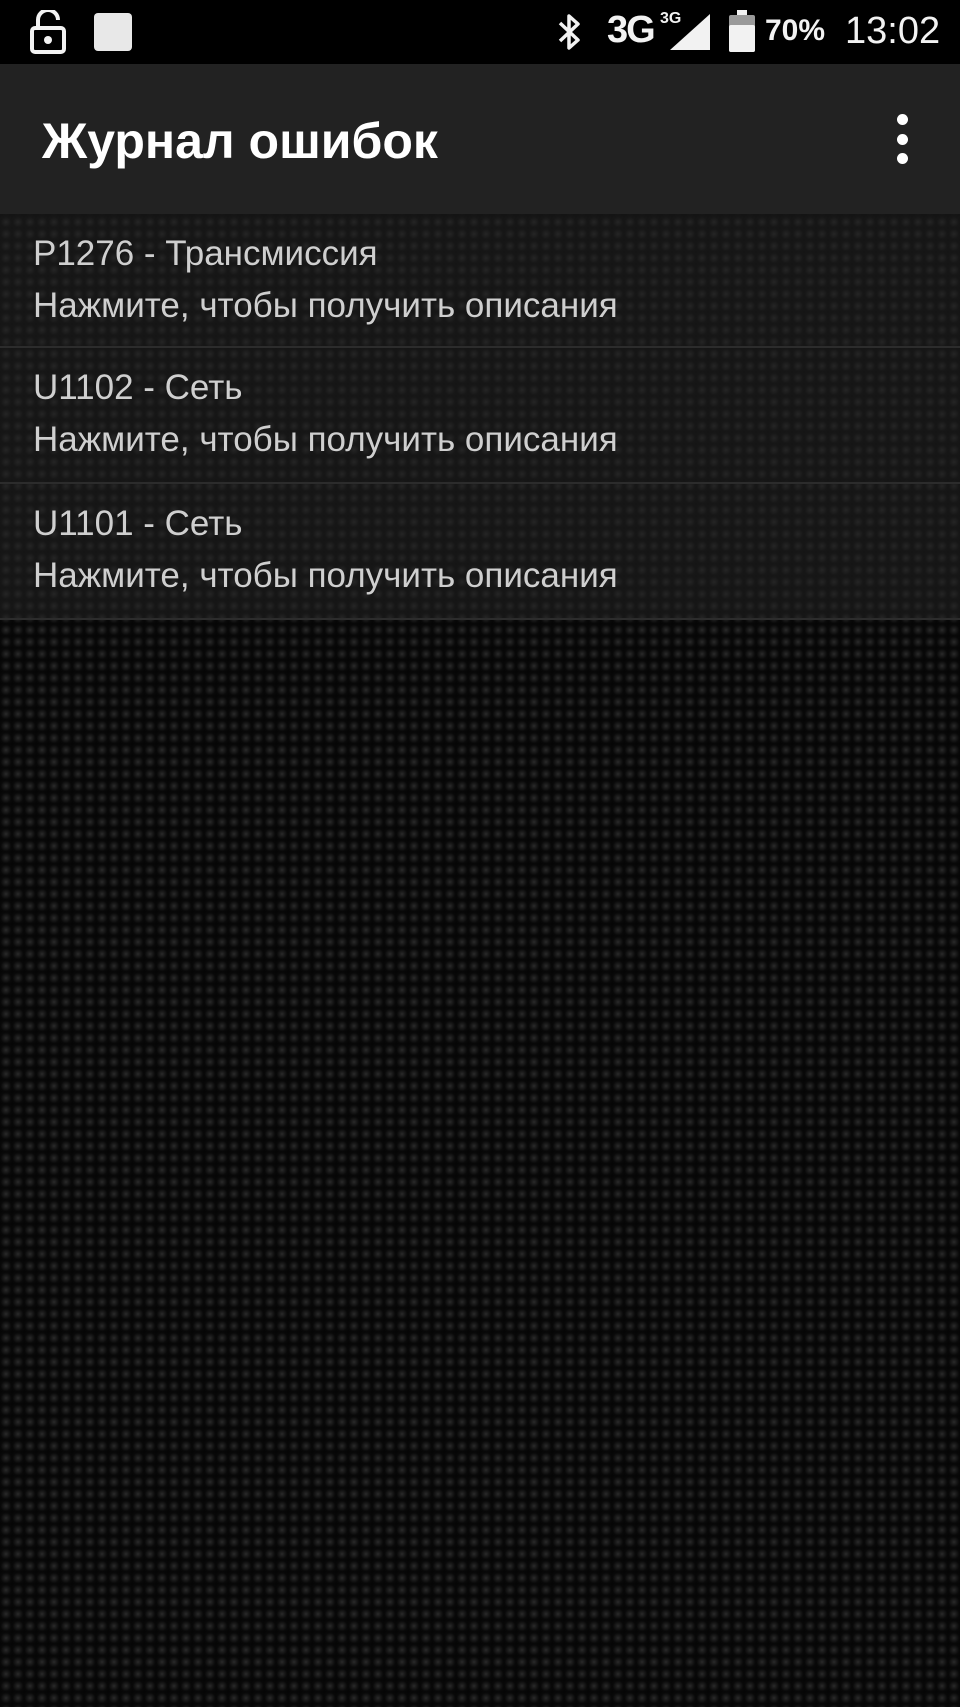 This screenshot has height=1707, width=960. What do you see at coordinates (480, 32) in the screenshot?
I see `status-bar: 3G 3G 70% 13:02` at bounding box center [480, 32].